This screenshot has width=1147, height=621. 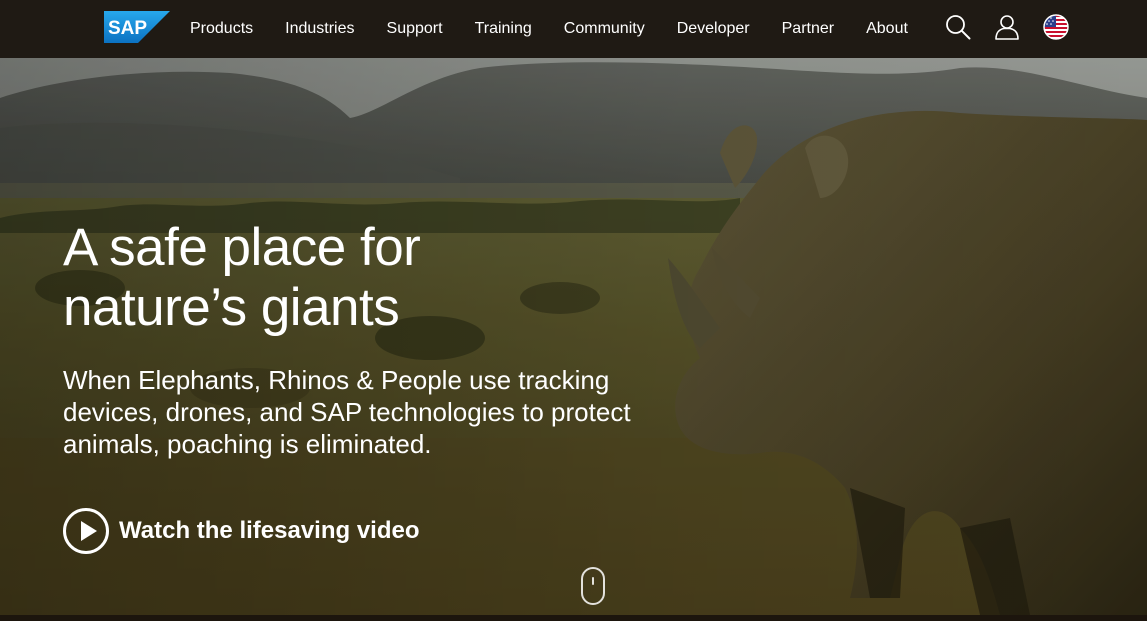 I want to click on us-flag-icon, so click(x=1056, y=27).